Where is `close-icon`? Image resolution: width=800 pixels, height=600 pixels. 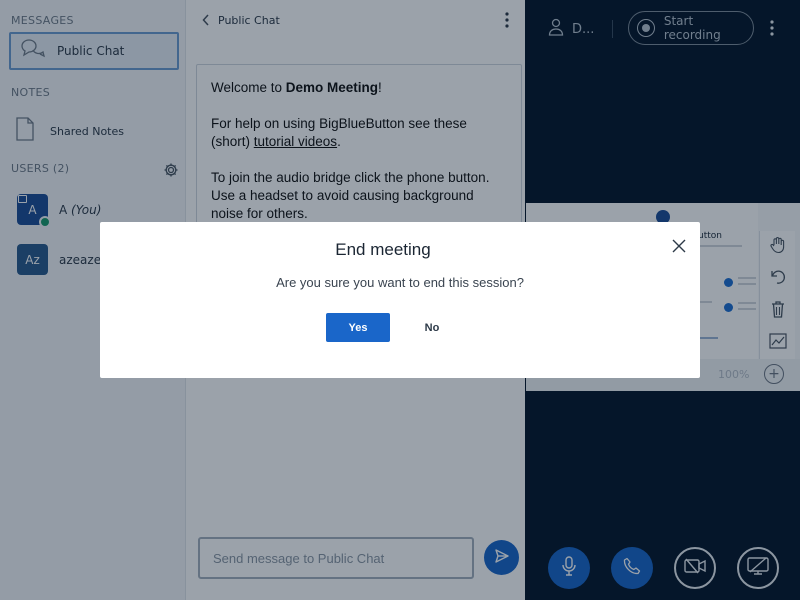
close-icon is located at coordinates (679, 246).